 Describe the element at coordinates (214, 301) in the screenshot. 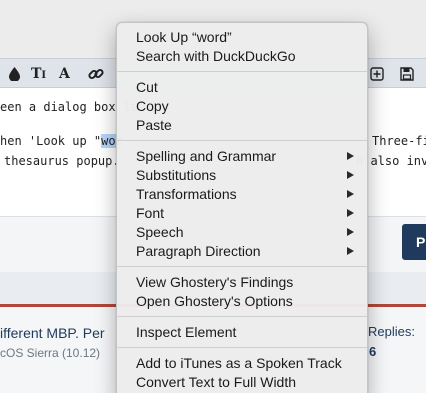

I see `menu-item-label: Open Ghostery's Options` at that location.